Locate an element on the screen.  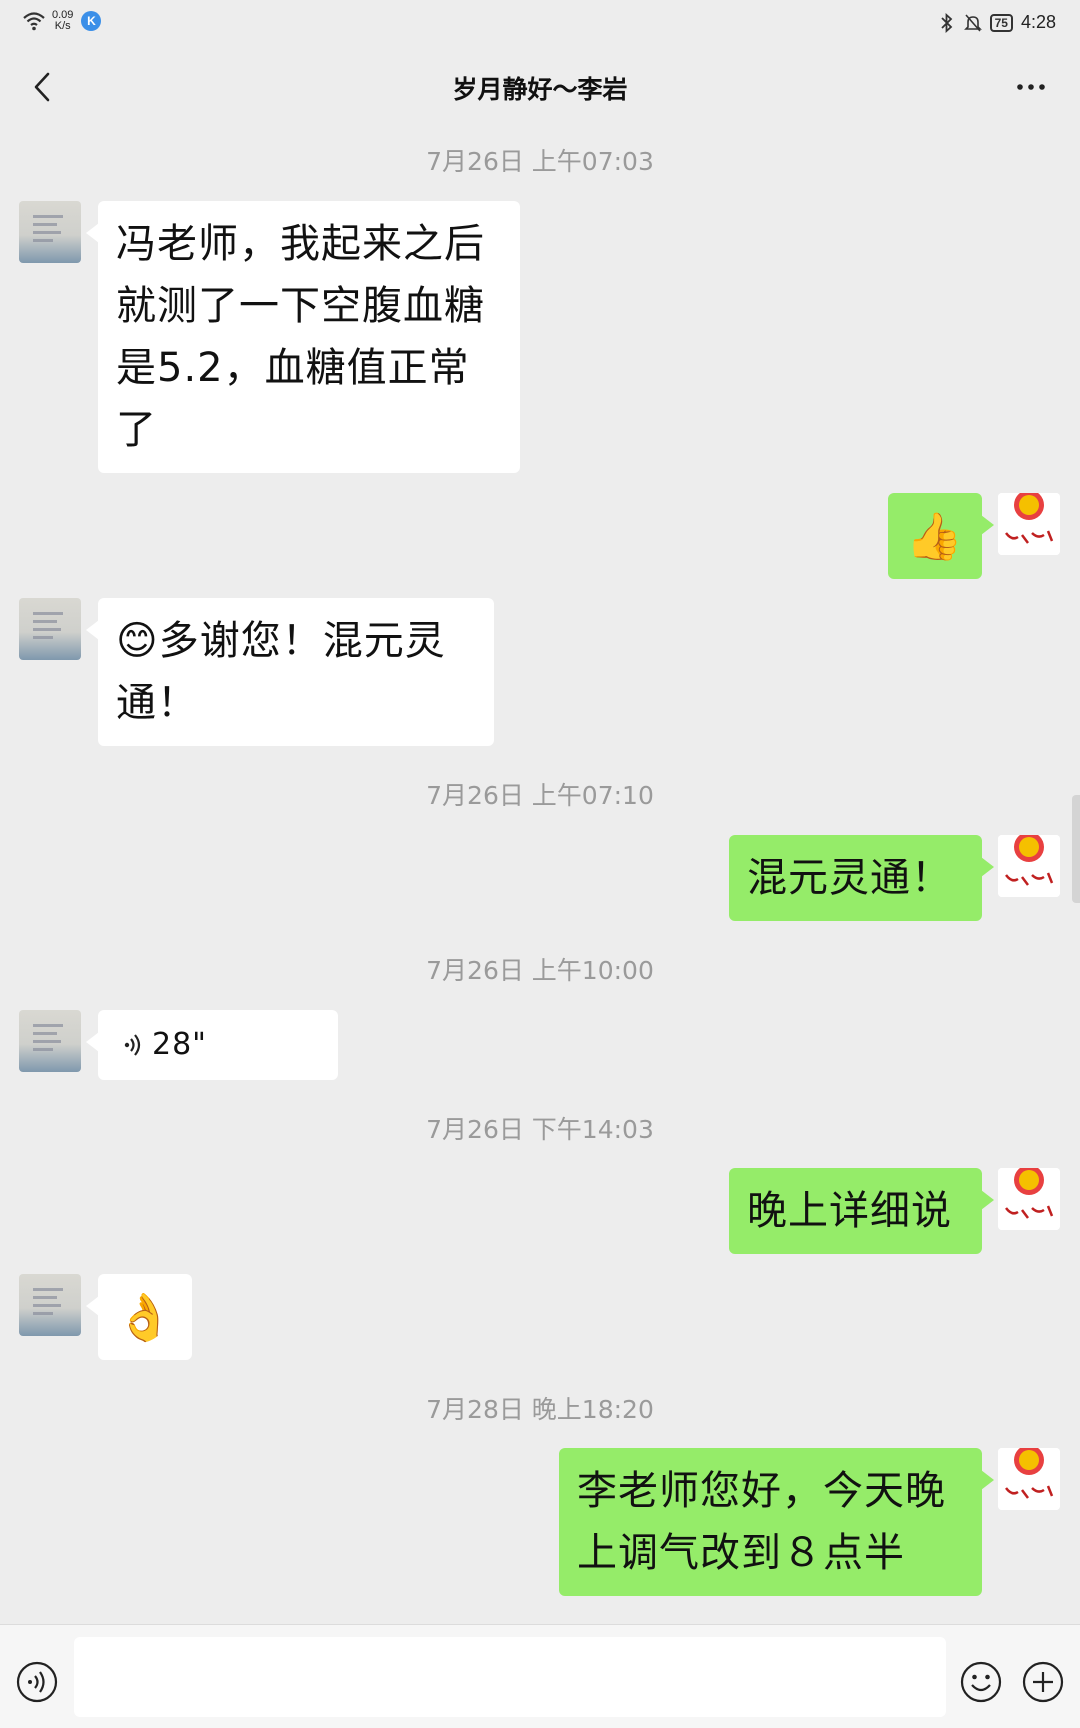
incoming-message-bubble: 冯老师，我起来之后就测了一下空腹血糖是5.2，血糖值正常了 is located at coordinates (303, 337).